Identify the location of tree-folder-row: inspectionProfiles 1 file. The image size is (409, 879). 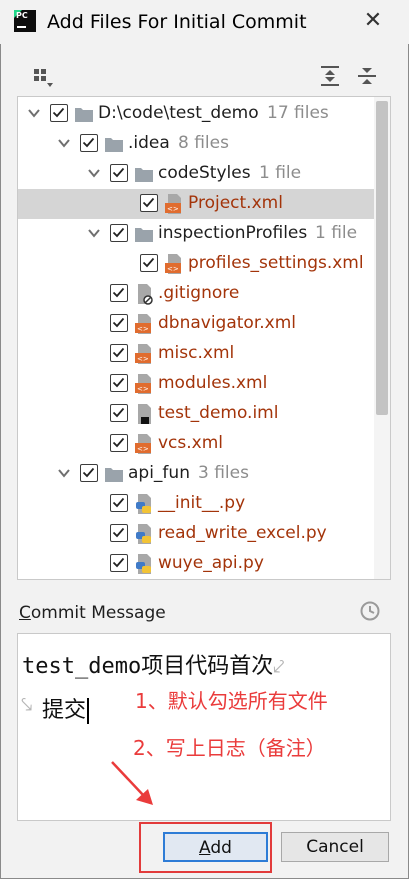
(196, 234).